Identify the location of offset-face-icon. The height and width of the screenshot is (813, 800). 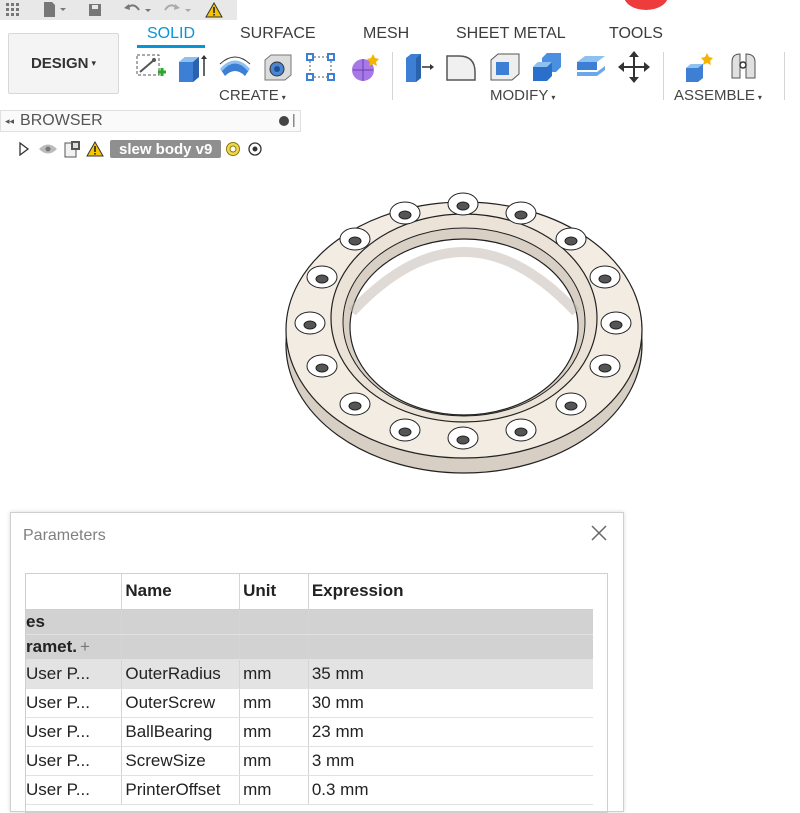
(591, 67).